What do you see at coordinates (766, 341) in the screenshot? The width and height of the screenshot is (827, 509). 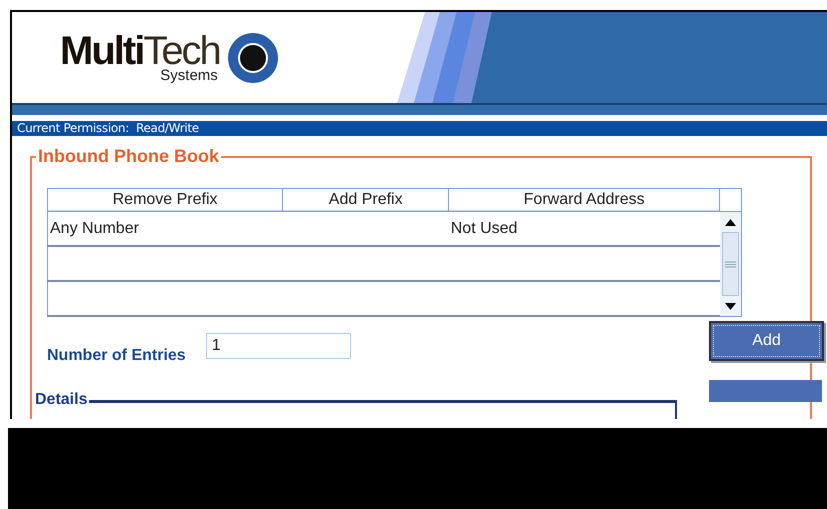 I see `add-button: Add` at bounding box center [766, 341].